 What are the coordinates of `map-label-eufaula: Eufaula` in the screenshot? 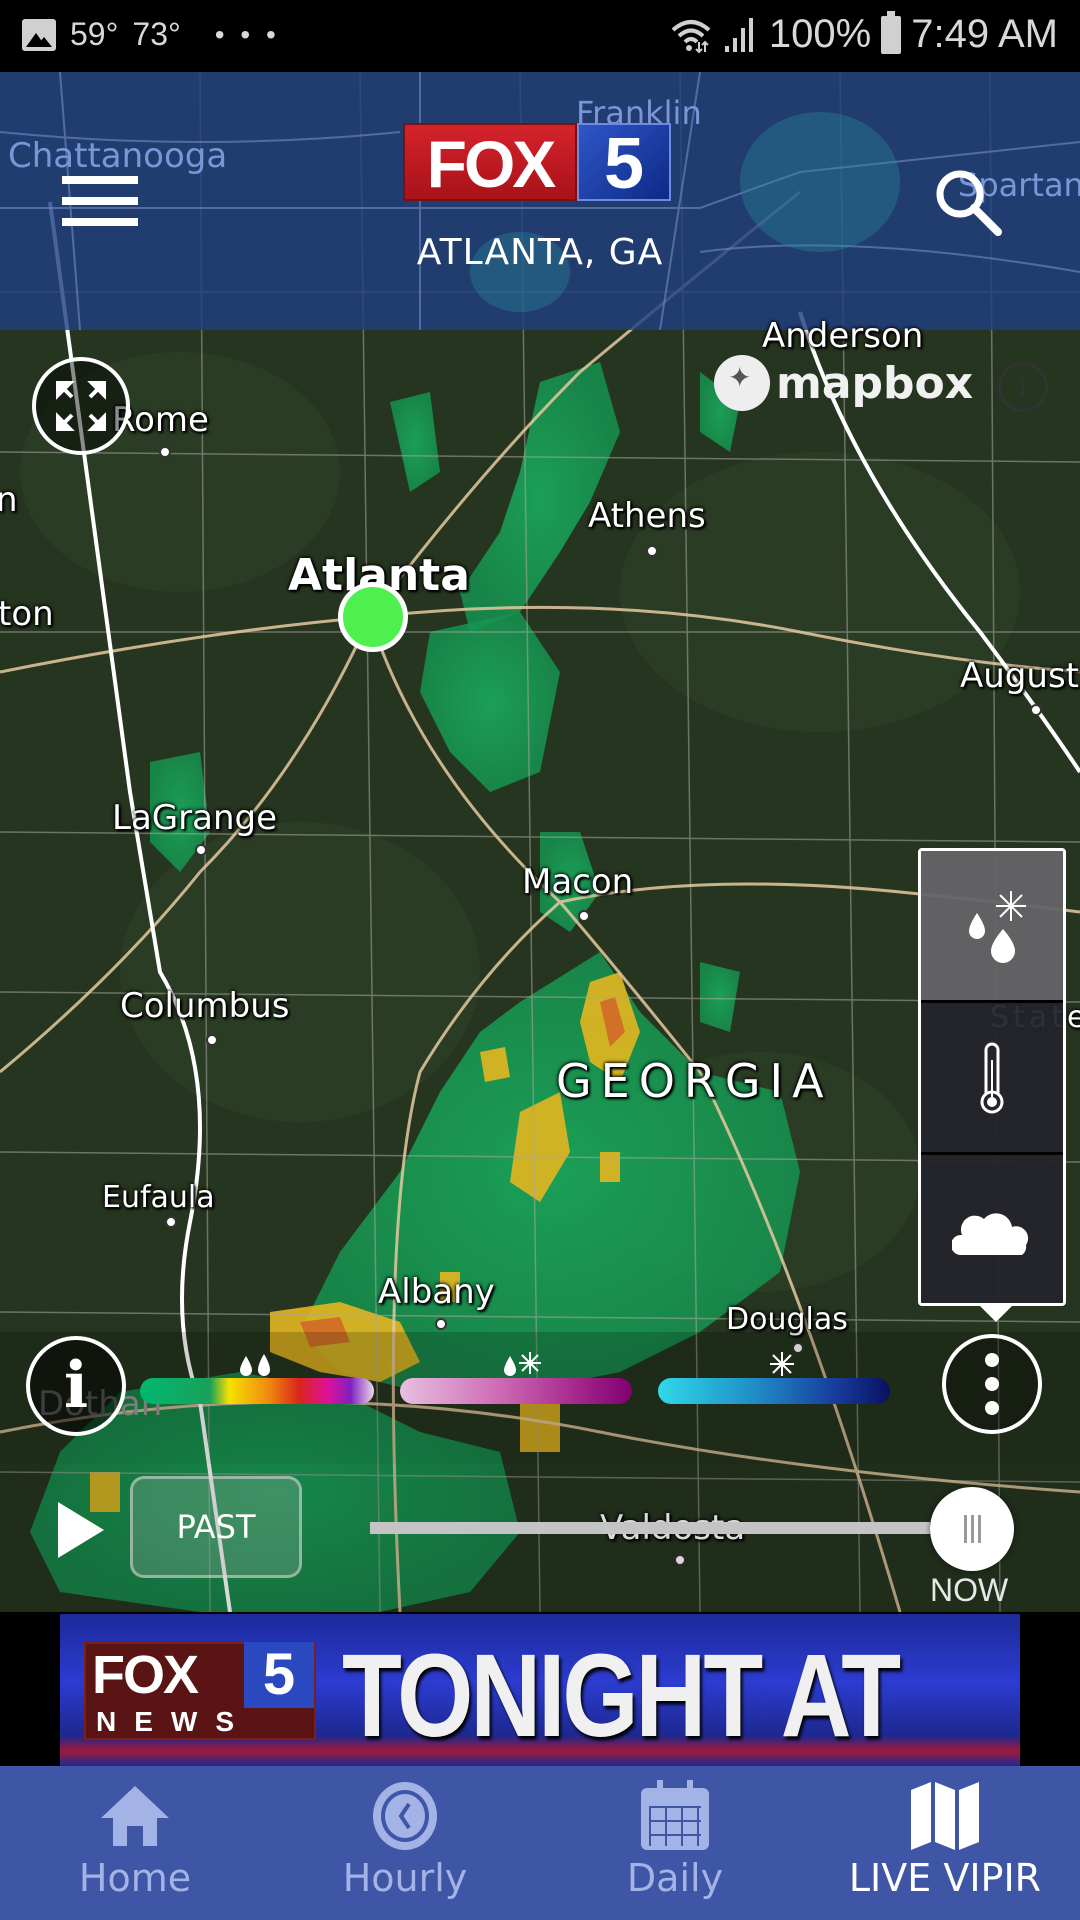 It's located at (158, 1197).